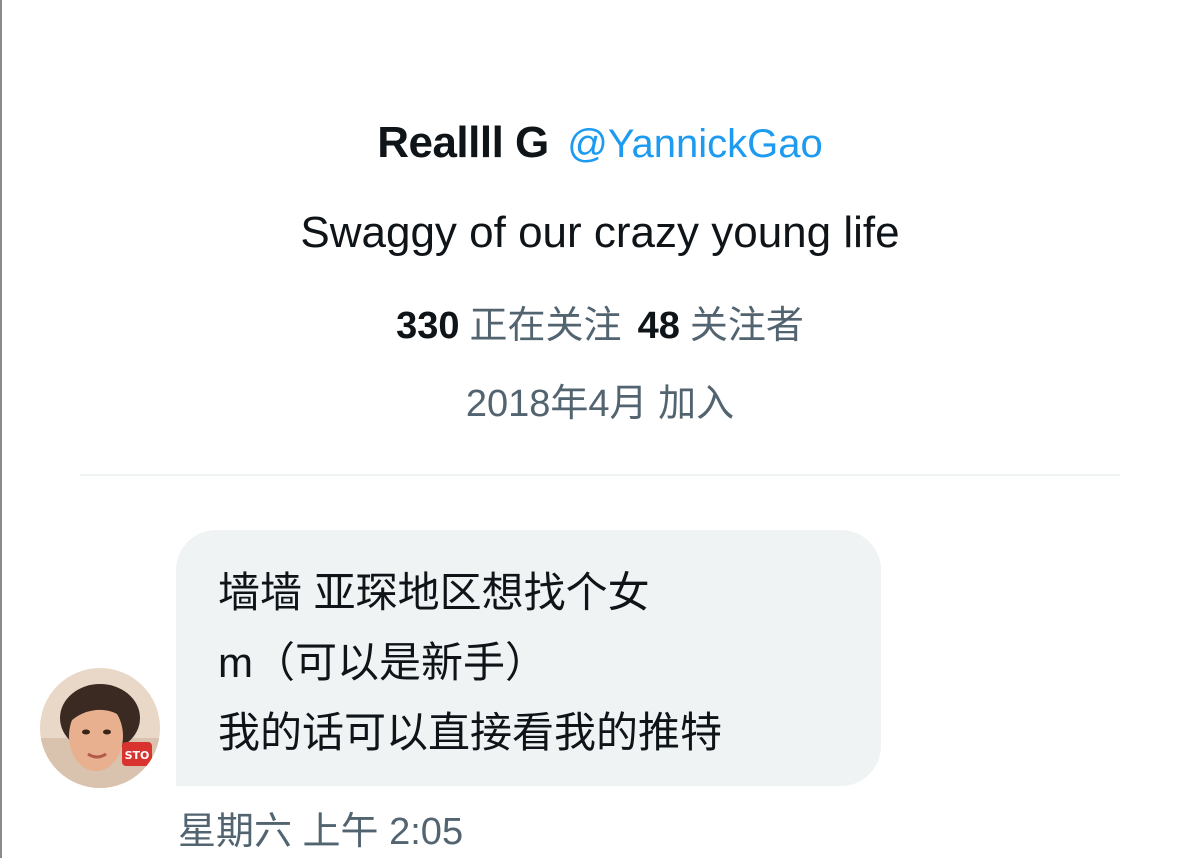  I want to click on message-timestamp: 星期六 上午 2:05, so click(321, 832).